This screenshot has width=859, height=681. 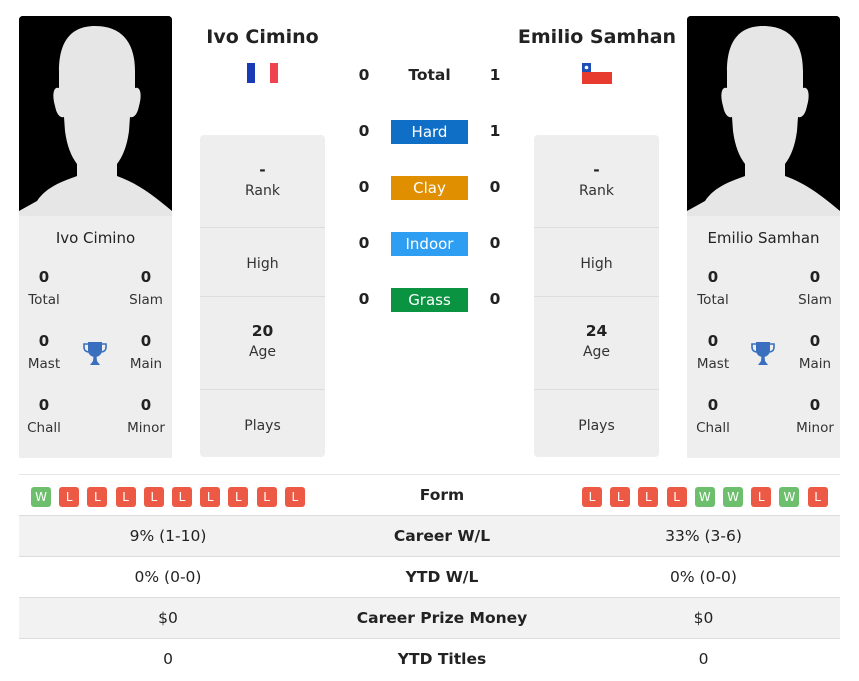 What do you see at coordinates (168, 536) in the screenshot?
I see `player1-career-wl: 9% (1-10)` at bounding box center [168, 536].